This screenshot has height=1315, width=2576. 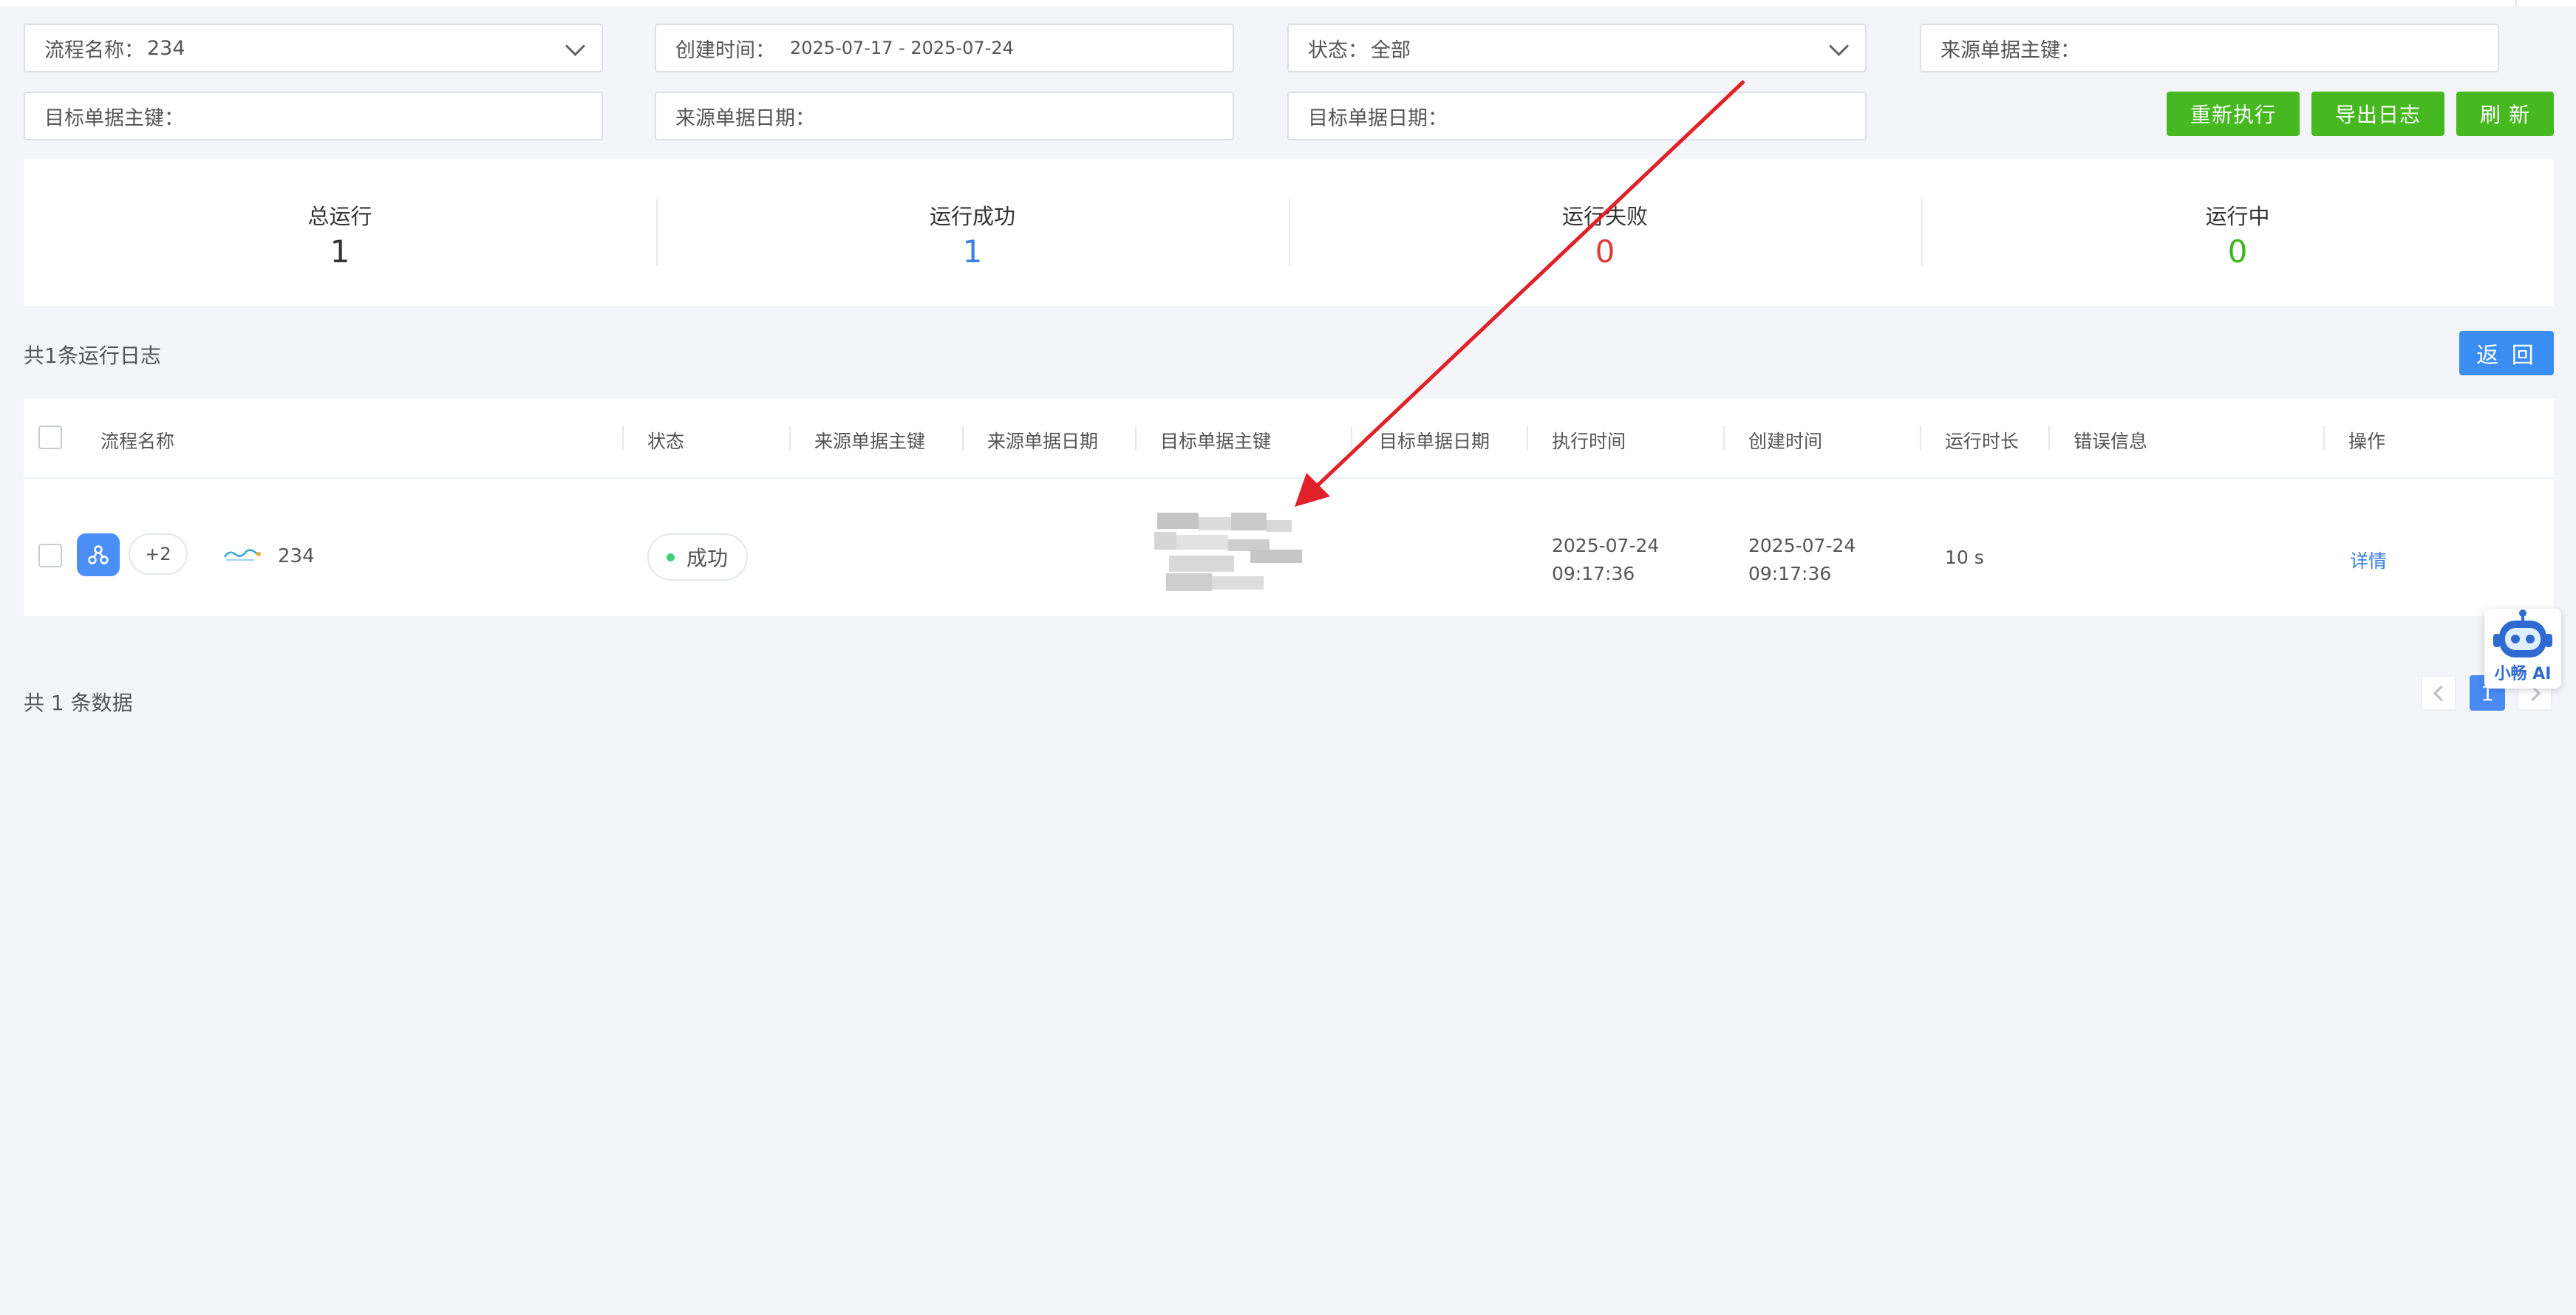 What do you see at coordinates (1964, 557) in the screenshot?
I see `duration-cell: 10 s` at bounding box center [1964, 557].